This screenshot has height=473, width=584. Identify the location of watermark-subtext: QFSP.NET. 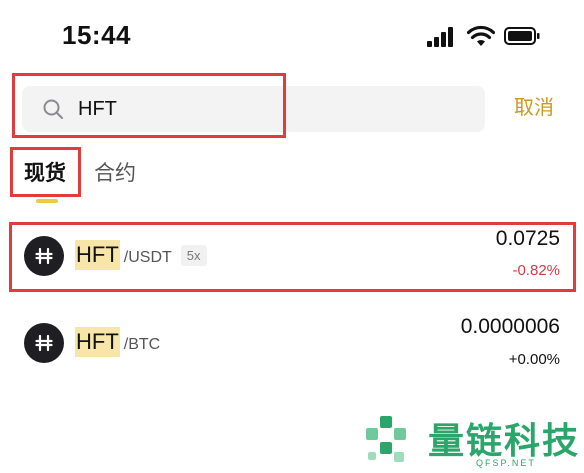
(506, 463).